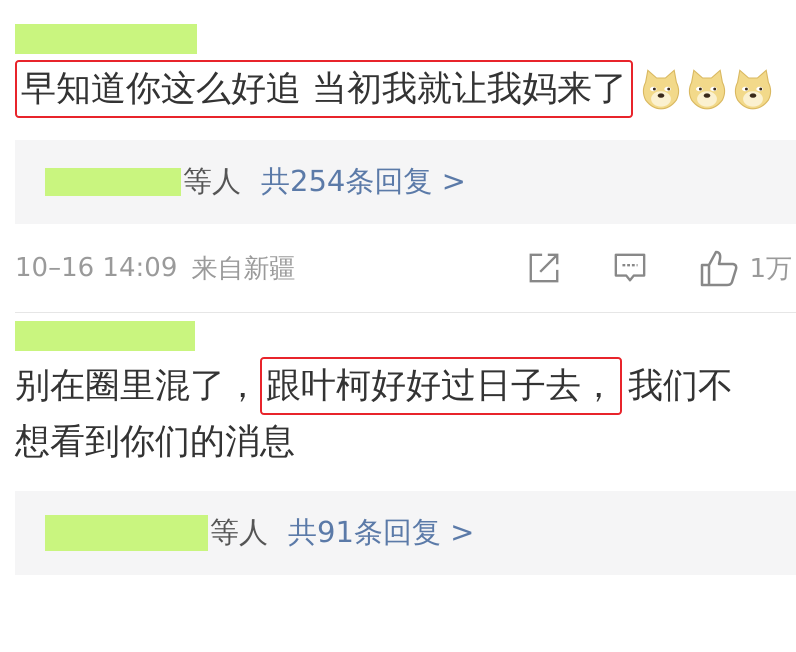 The image size is (796, 652). Describe the element at coordinates (770, 269) in the screenshot. I see `like-count: 1万` at that location.